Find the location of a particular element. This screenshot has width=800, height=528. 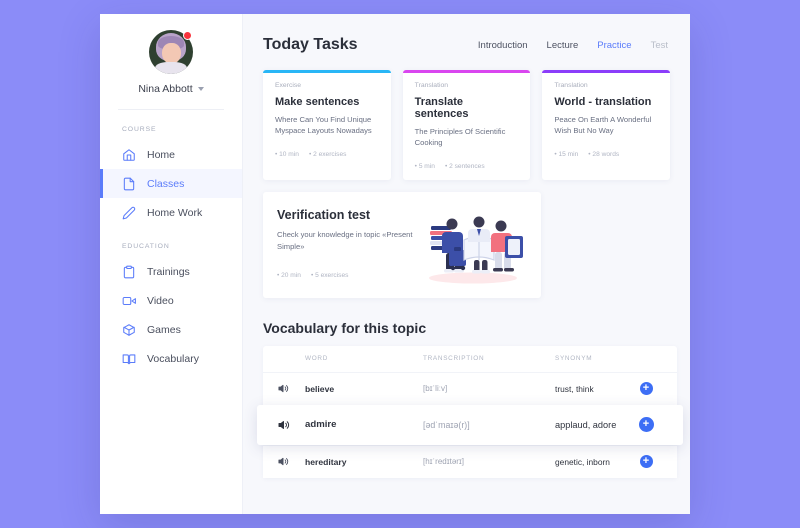

vocab-word: believe is located at coordinates (320, 388).